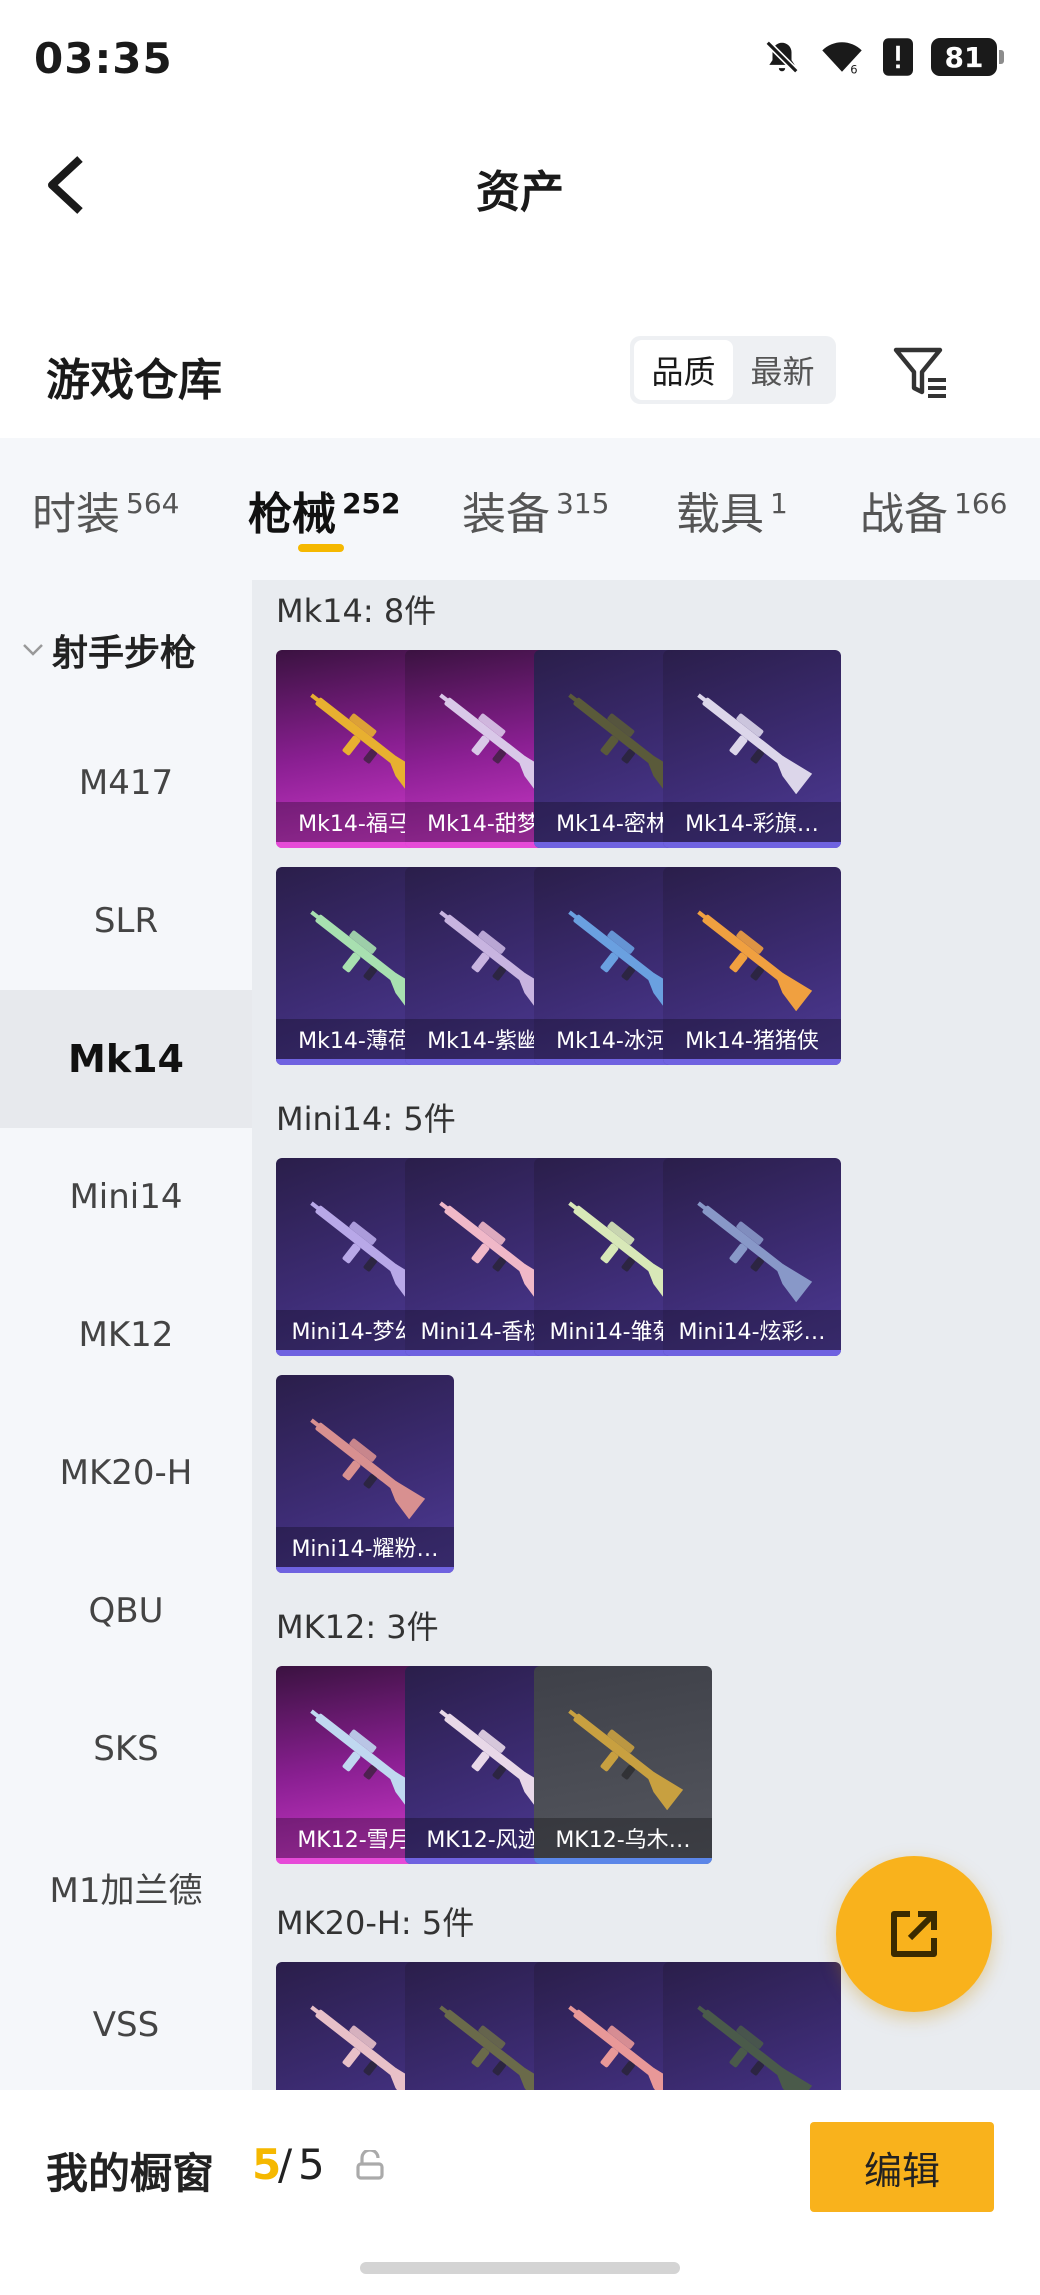 This screenshot has height=2295, width=1040. Describe the element at coordinates (126, 2025) in the screenshot. I see `sidebar-item: VSS` at that location.